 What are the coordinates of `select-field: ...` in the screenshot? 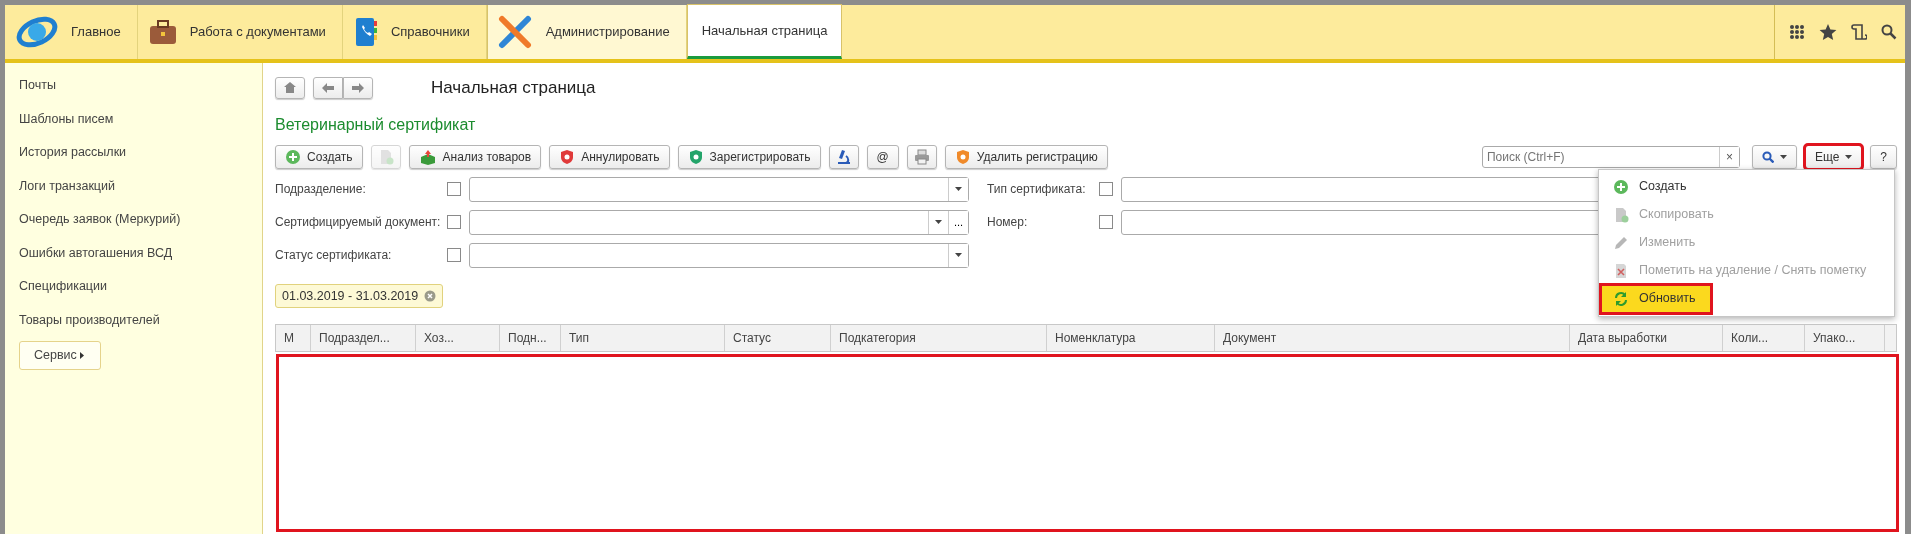 It's located at (719, 222).